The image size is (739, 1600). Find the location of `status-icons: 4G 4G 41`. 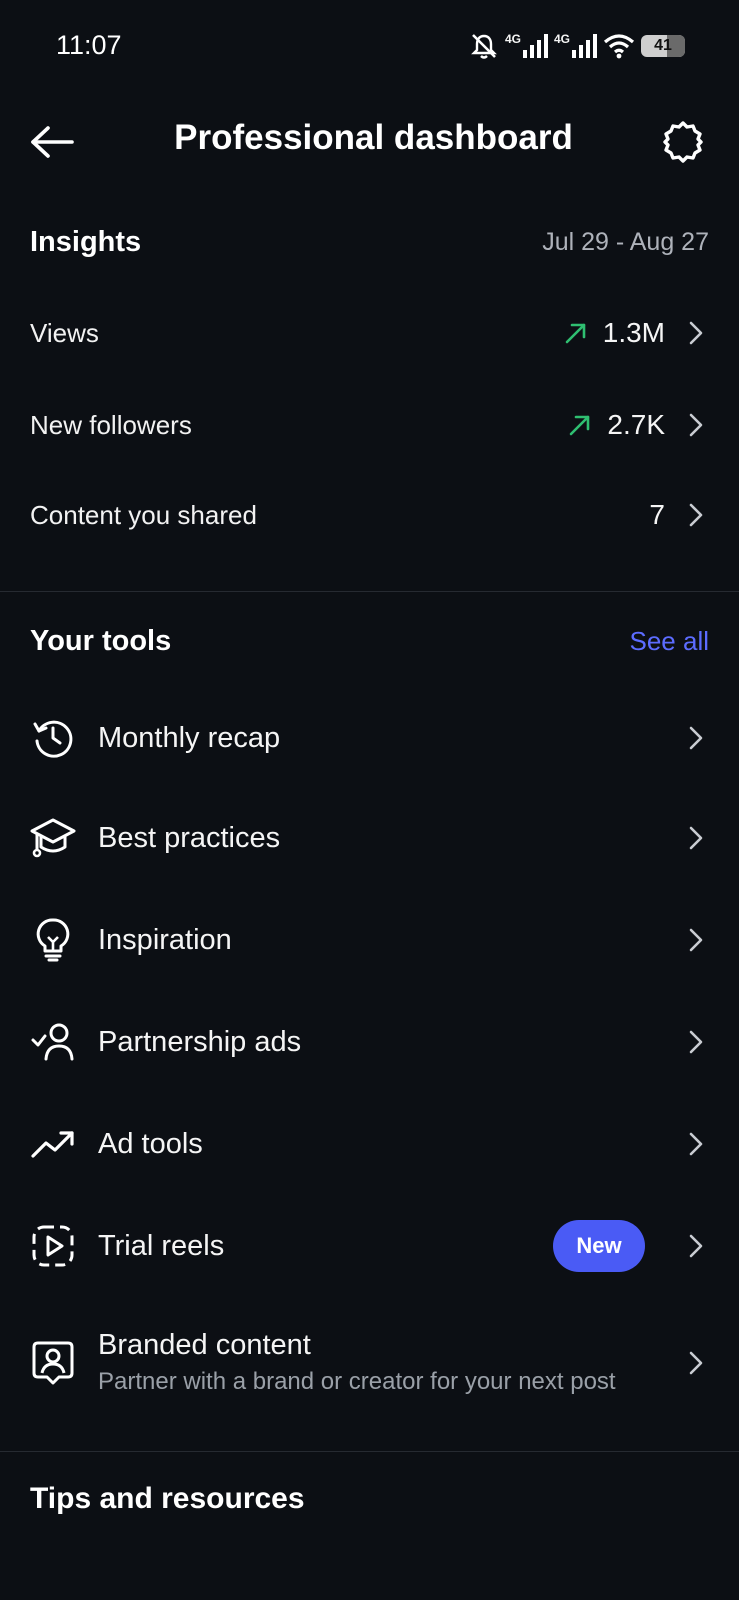

status-icons: 4G 4G 41 is located at coordinates (577, 46).